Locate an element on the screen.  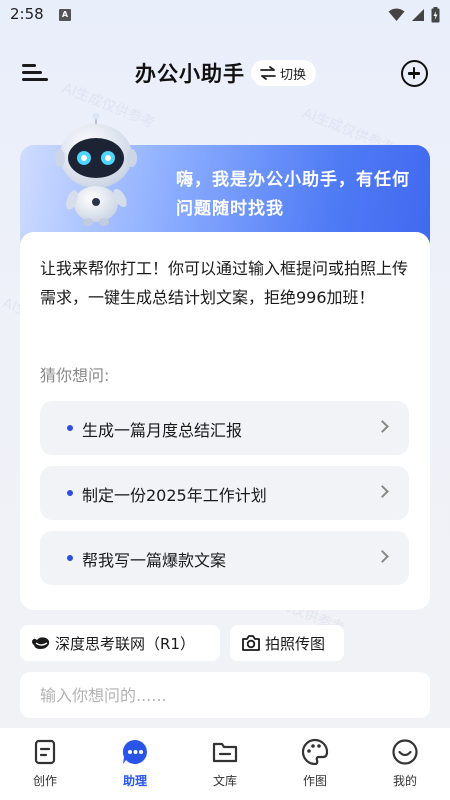
menu-icon is located at coordinates (35, 73).